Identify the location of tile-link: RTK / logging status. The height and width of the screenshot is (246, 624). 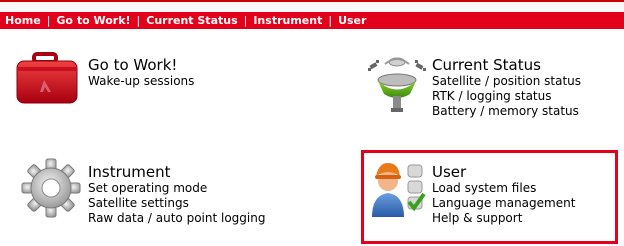
(506, 96).